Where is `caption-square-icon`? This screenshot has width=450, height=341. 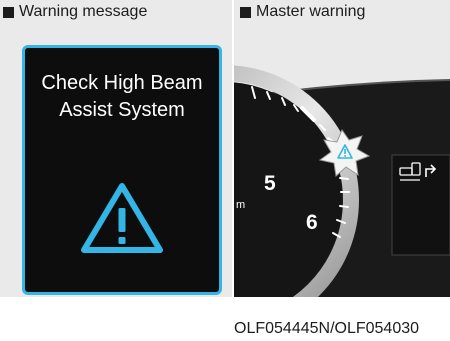
caption-square-icon is located at coordinates (8, 12).